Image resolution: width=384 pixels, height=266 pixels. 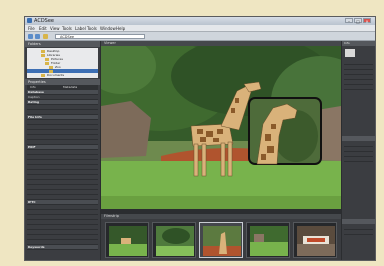 I want to click on property-label: Caption, so click(x=34, y=97).